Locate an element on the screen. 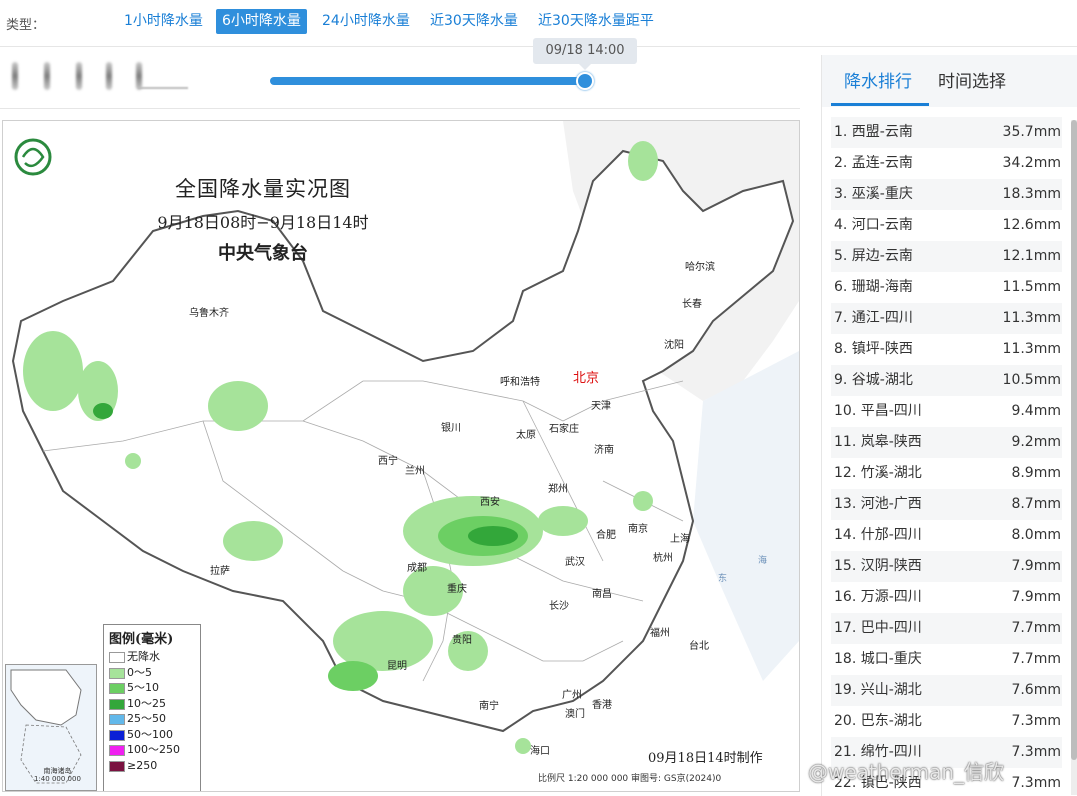 Image resolution: width=1077 pixels, height=796 pixels. ranking-station: 10. 平昌-四川 is located at coordinates (878, 411).